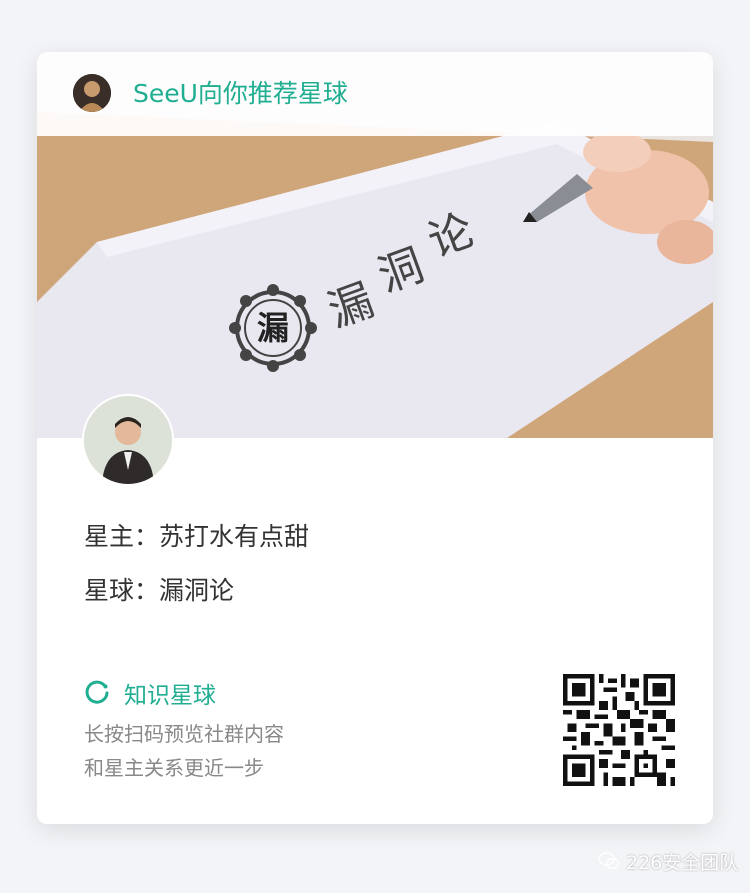 The image size is (750, 893). I want to click on watermark: 226安全团队, so click(668, 861).